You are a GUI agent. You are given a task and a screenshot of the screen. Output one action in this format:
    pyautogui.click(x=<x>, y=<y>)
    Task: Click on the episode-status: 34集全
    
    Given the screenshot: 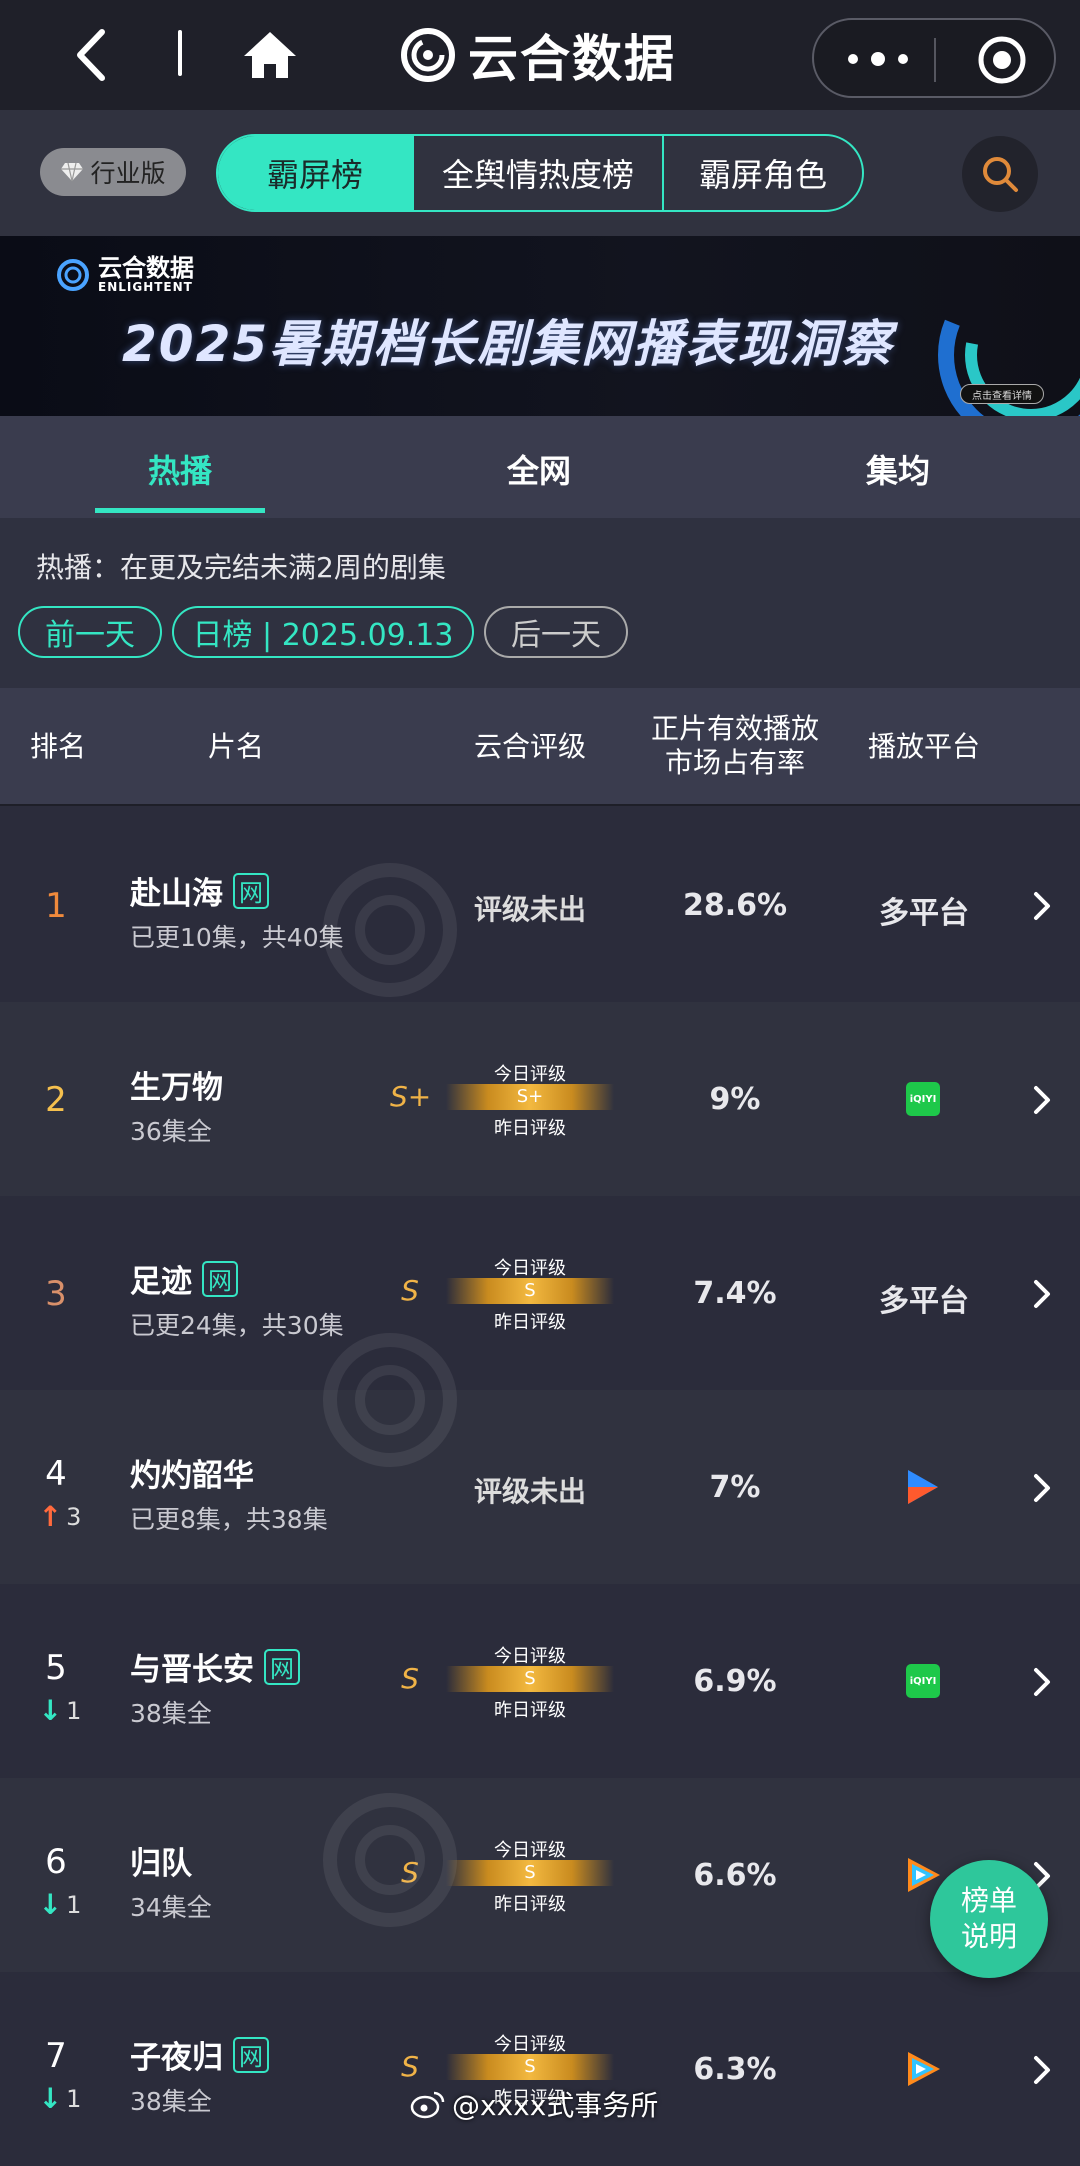 What is the action you would take?
    pyautogui.click(x=171, y=1907)
    